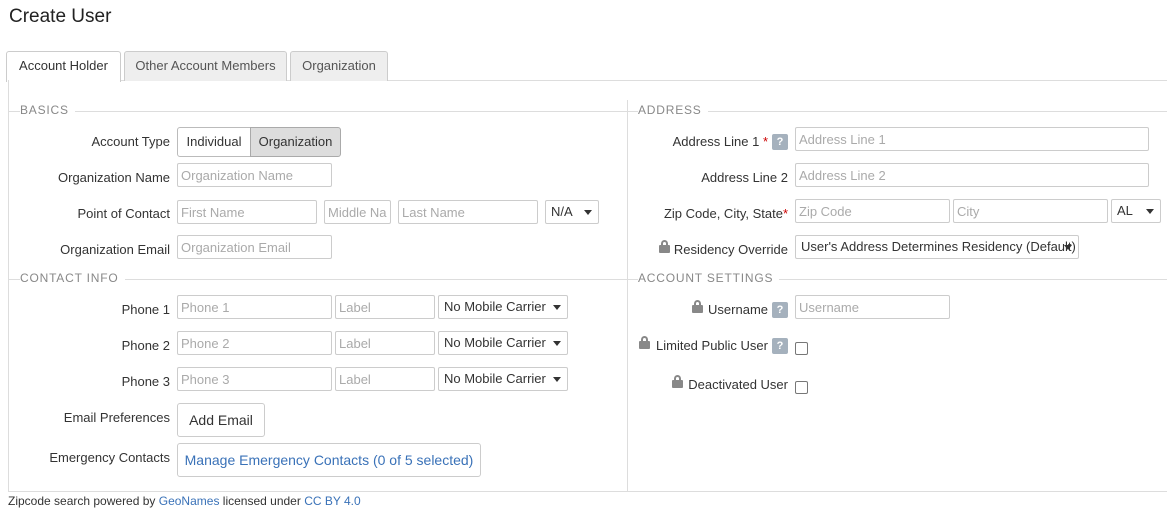  Describe the element at coordinates (673, 110) in the screenshot. I see `address-heading: ADDRESS` at that location.